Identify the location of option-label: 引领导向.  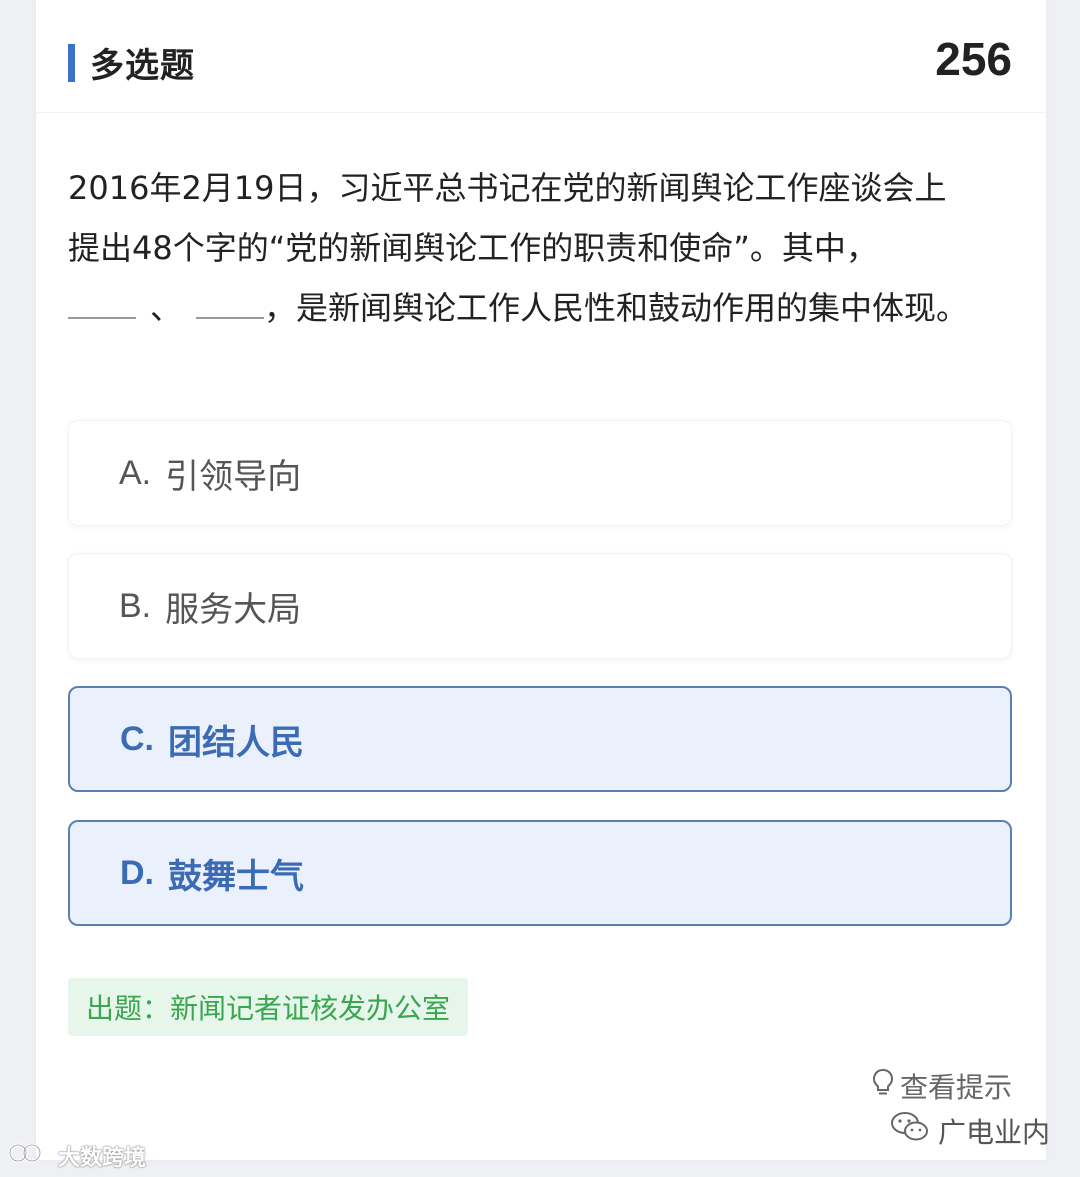
(233, 476).